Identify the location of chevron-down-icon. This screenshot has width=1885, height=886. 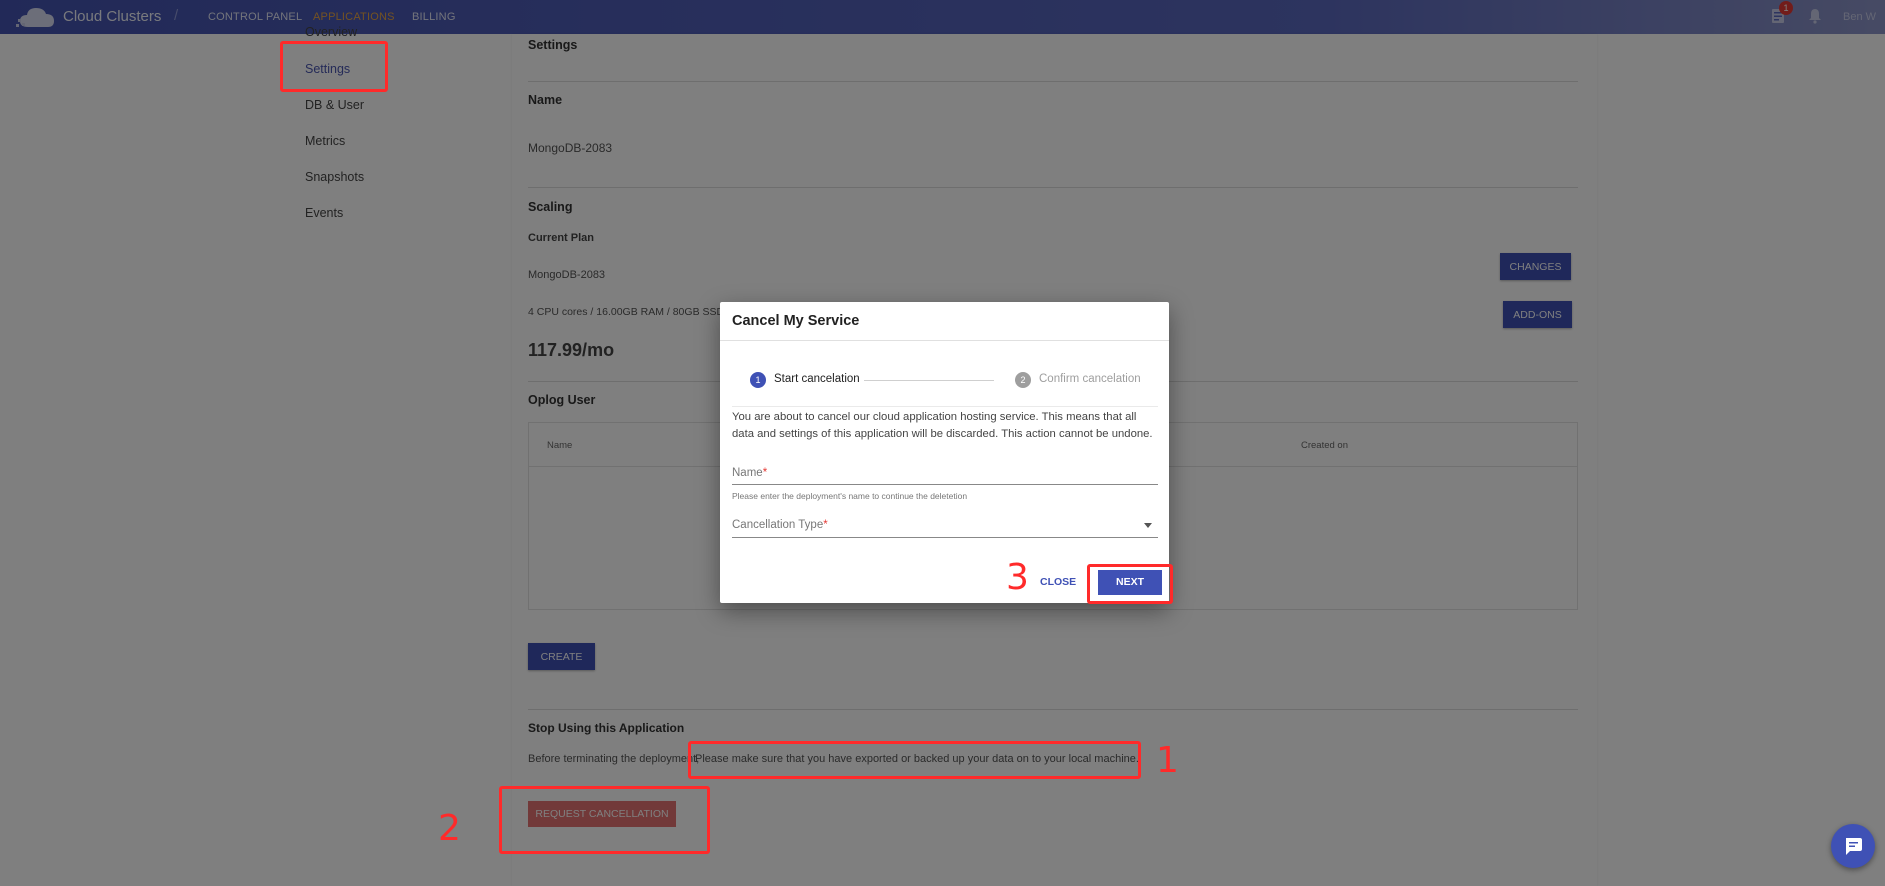
(1148, 525).